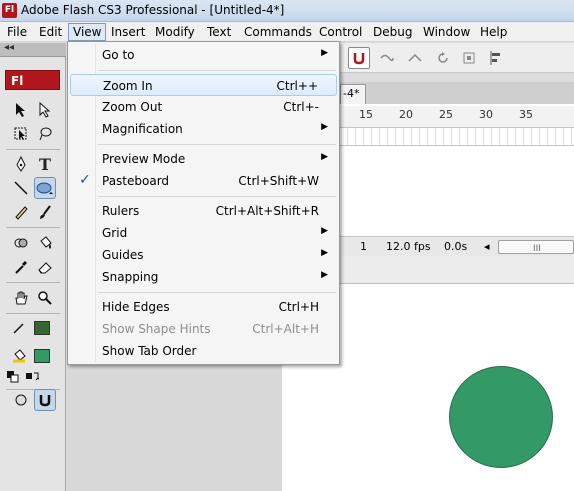  Describe the element at coordinates (45, 298) in the screenshot. I see `zoom-tool-icon` at that location.